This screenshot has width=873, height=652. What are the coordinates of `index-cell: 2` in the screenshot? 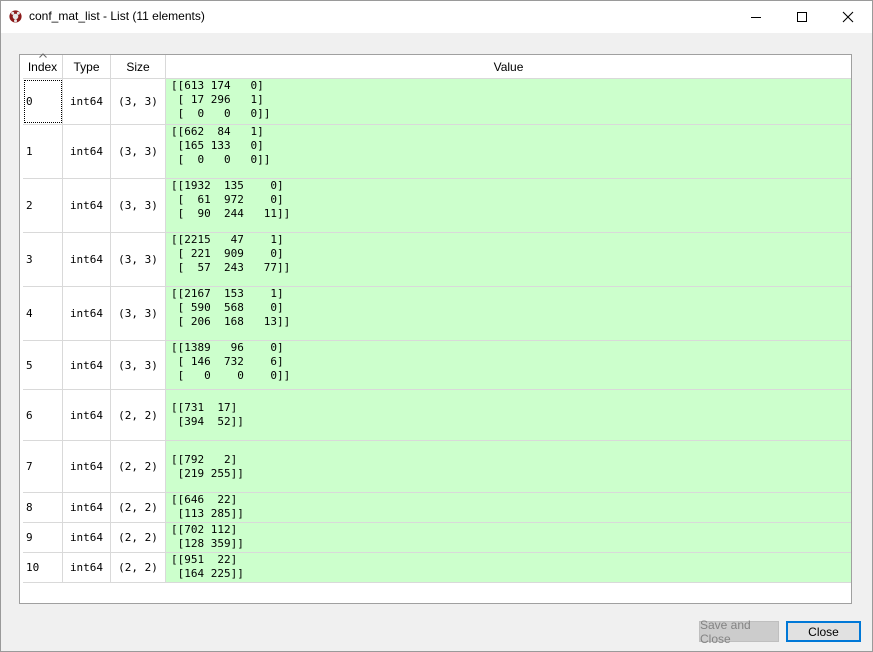 It's located at (43, 205).